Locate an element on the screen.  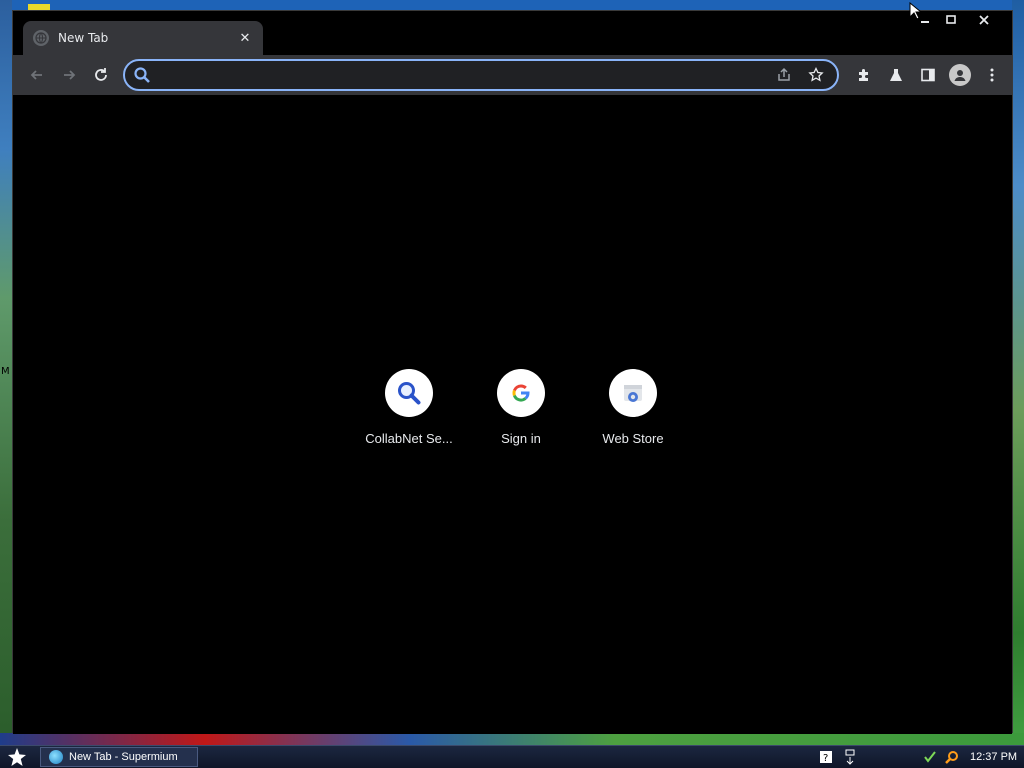
profile-button is located at coordinates (960, 75).